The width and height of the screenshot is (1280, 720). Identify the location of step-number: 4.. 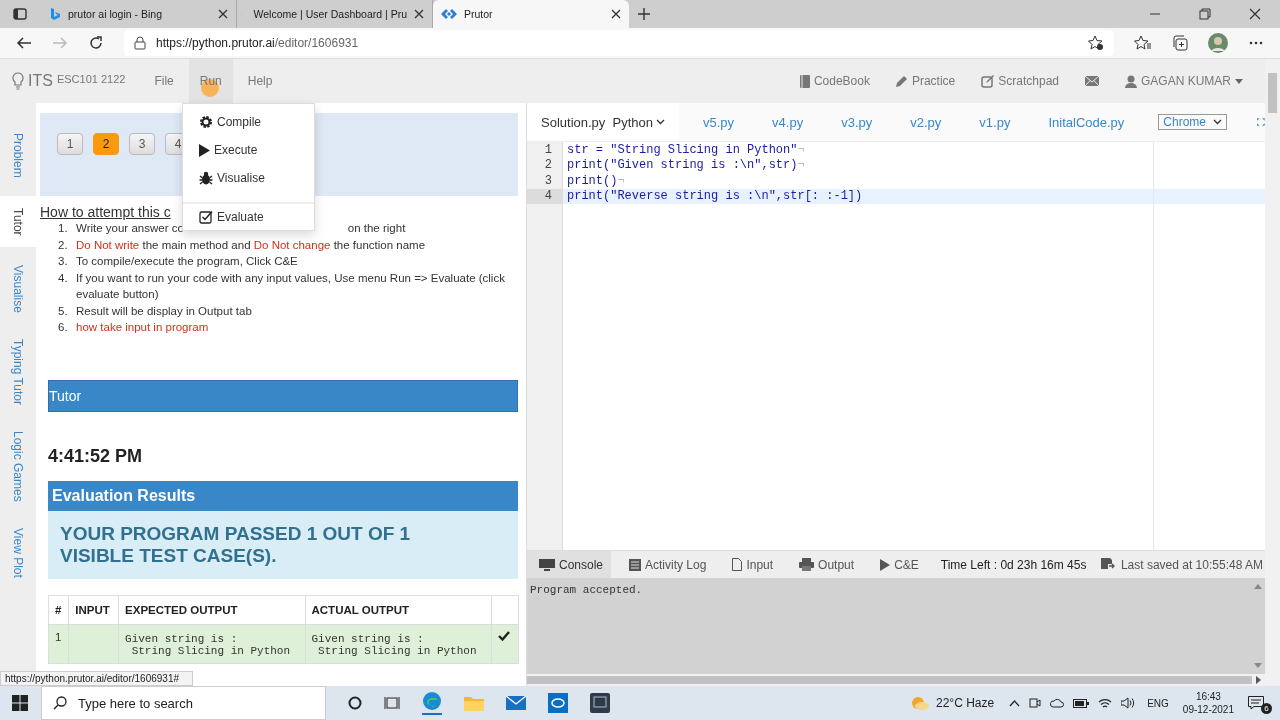
(63, 278).